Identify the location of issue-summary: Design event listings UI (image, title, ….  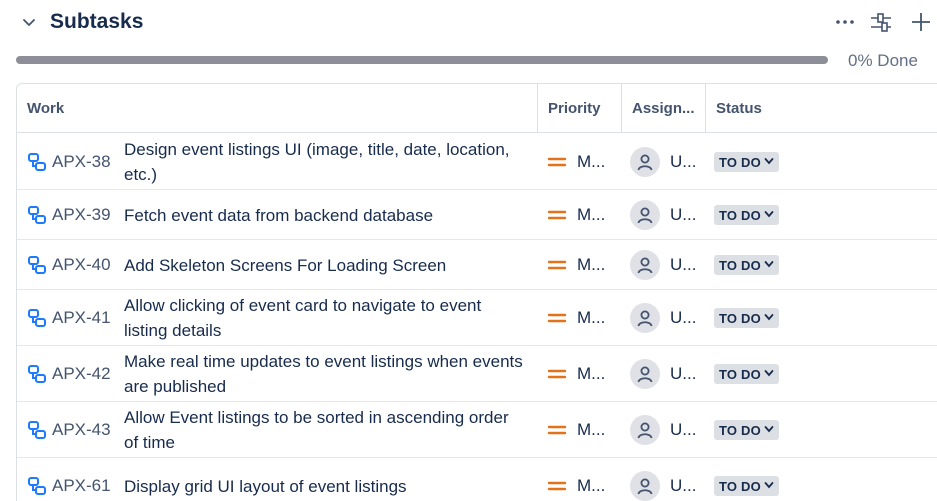
(324, 162).